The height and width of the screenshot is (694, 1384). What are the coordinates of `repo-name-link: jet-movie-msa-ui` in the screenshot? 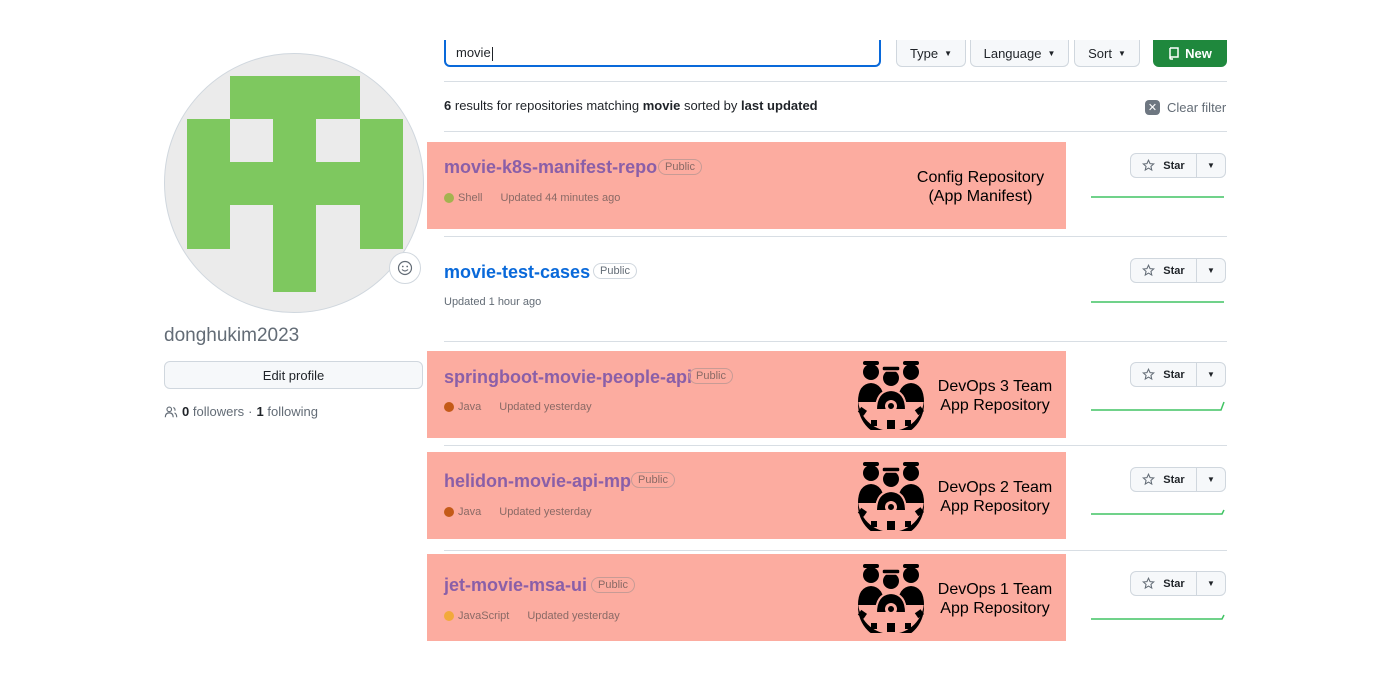 It's located at (515, 585).